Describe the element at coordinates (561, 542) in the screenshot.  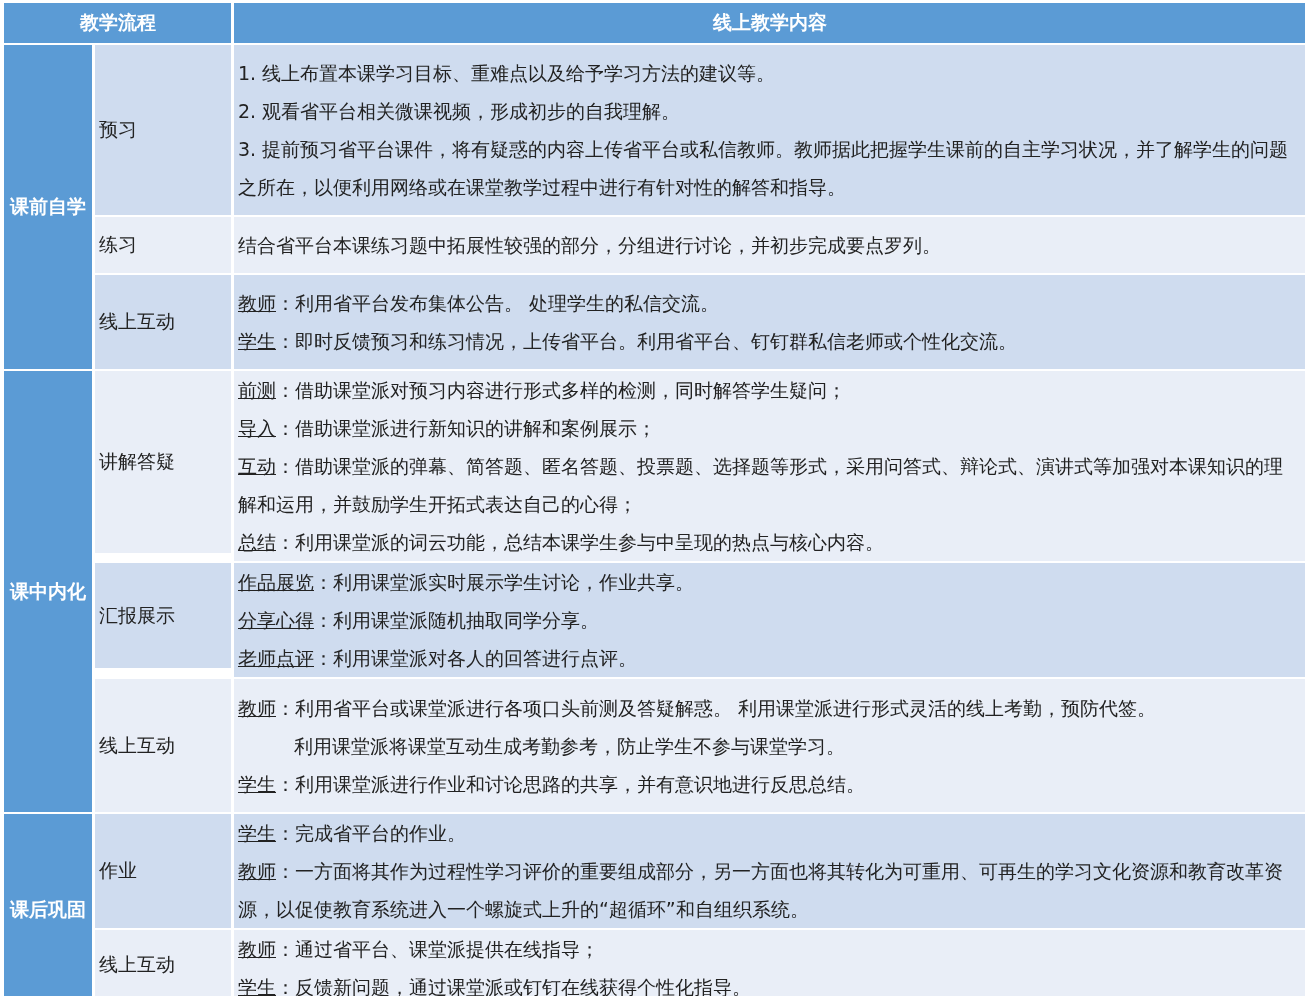
I see `content-line: 总结：利用课堂派的词云功能，总结本课学生参与中呈现的热点与核心内容。` at that location.